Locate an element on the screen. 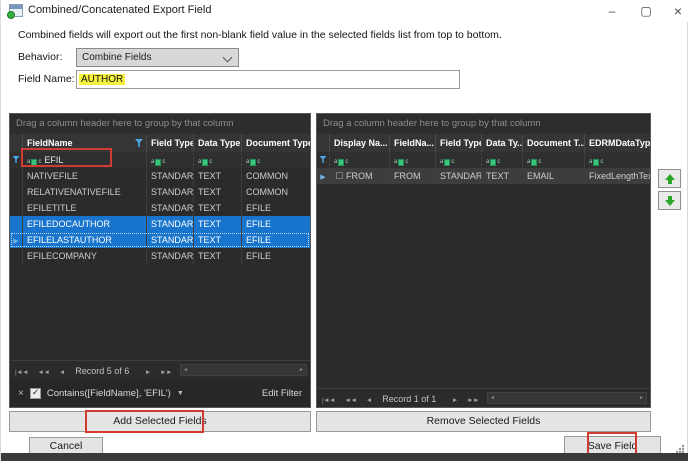 The height and width of the screenshot is (461, 688). cell-documenttype: COMMON is located at coordinates (267, 176).